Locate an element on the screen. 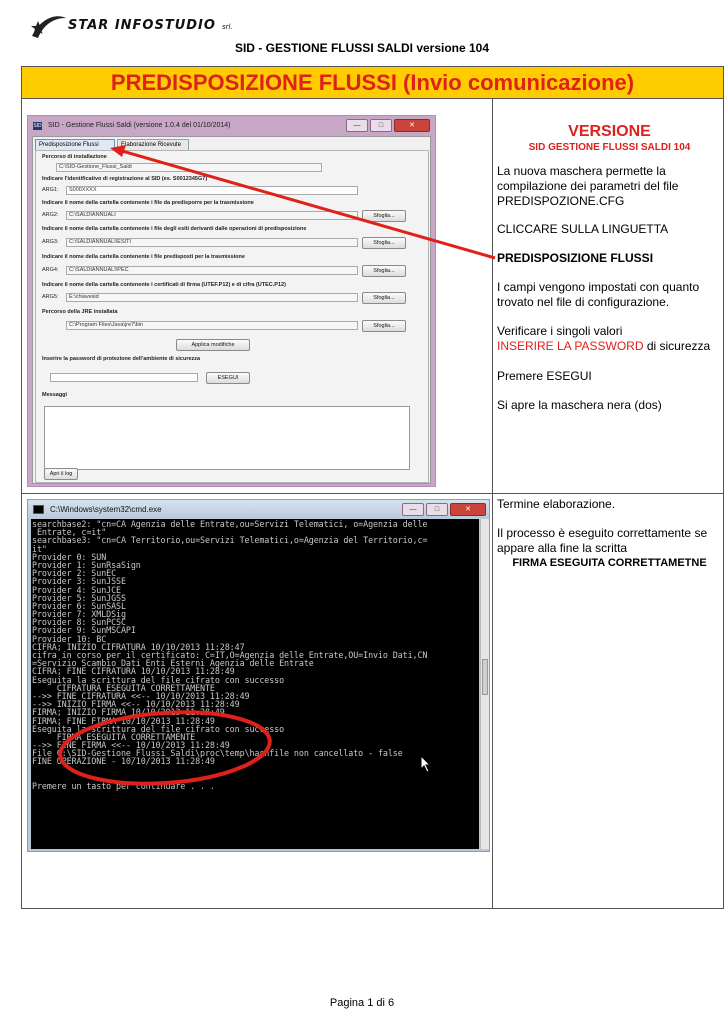 This screenshot has width=724, height=1024. annotation-arrowhead-icon is located at coordinates (118, 151).